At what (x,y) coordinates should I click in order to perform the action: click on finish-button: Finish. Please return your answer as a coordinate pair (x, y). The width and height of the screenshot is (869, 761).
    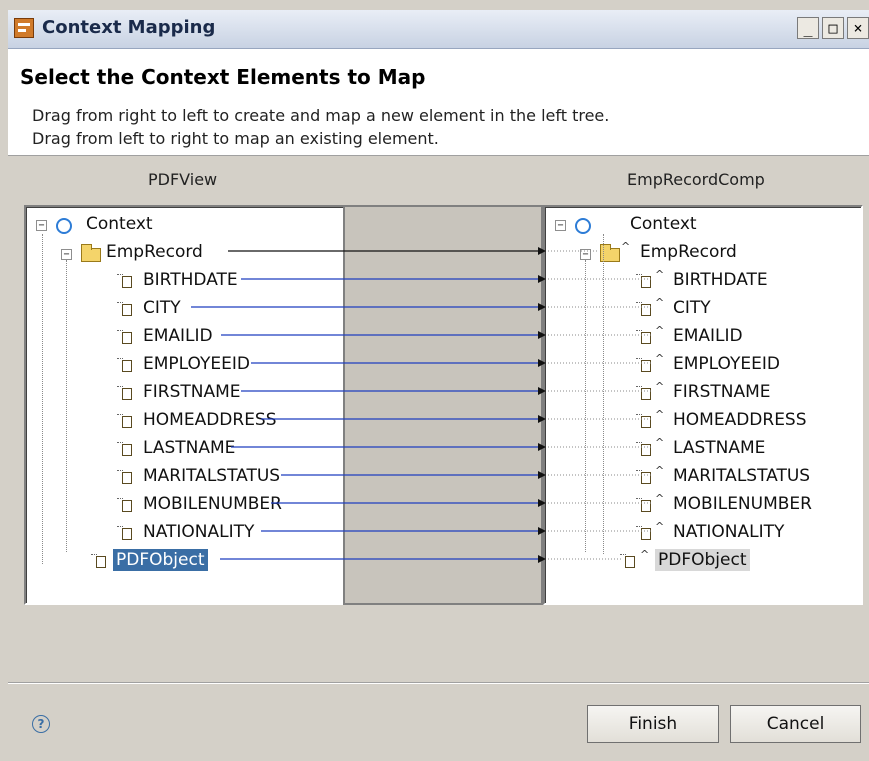
    Looking at the image, I should click on (653, 724).